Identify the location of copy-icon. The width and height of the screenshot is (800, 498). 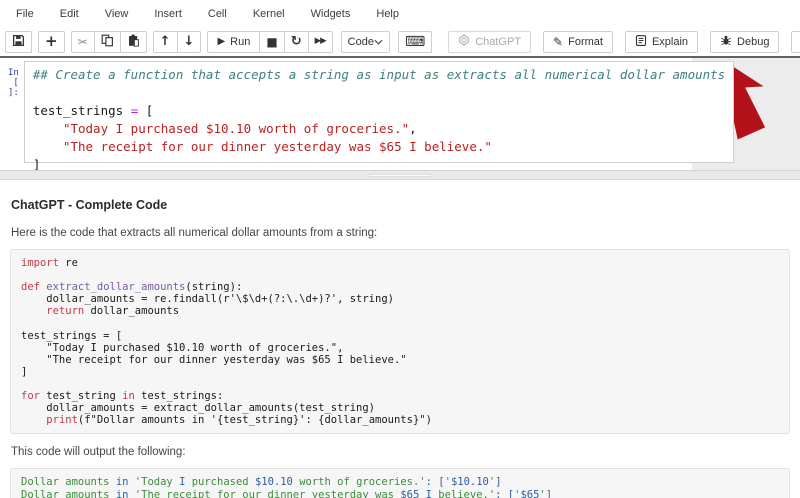
(107, 42).